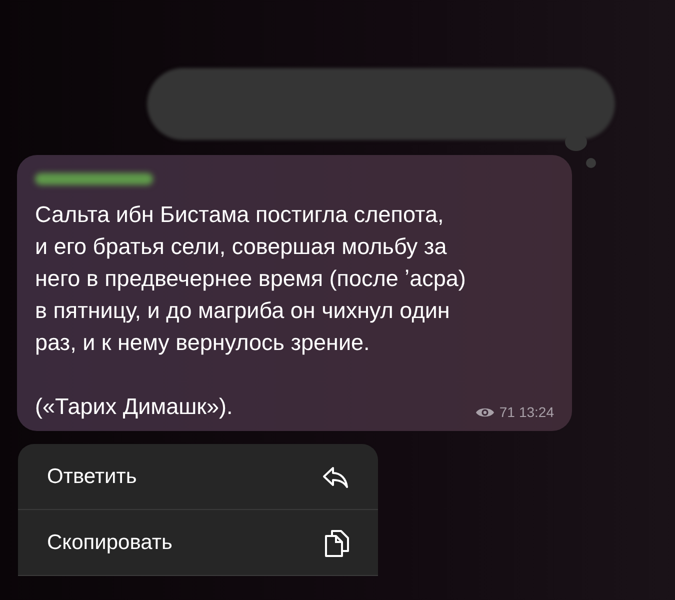 The width and height of the screenshot is (675, 600). I want to click on menu-item: Скопировать, so click(198, 543).